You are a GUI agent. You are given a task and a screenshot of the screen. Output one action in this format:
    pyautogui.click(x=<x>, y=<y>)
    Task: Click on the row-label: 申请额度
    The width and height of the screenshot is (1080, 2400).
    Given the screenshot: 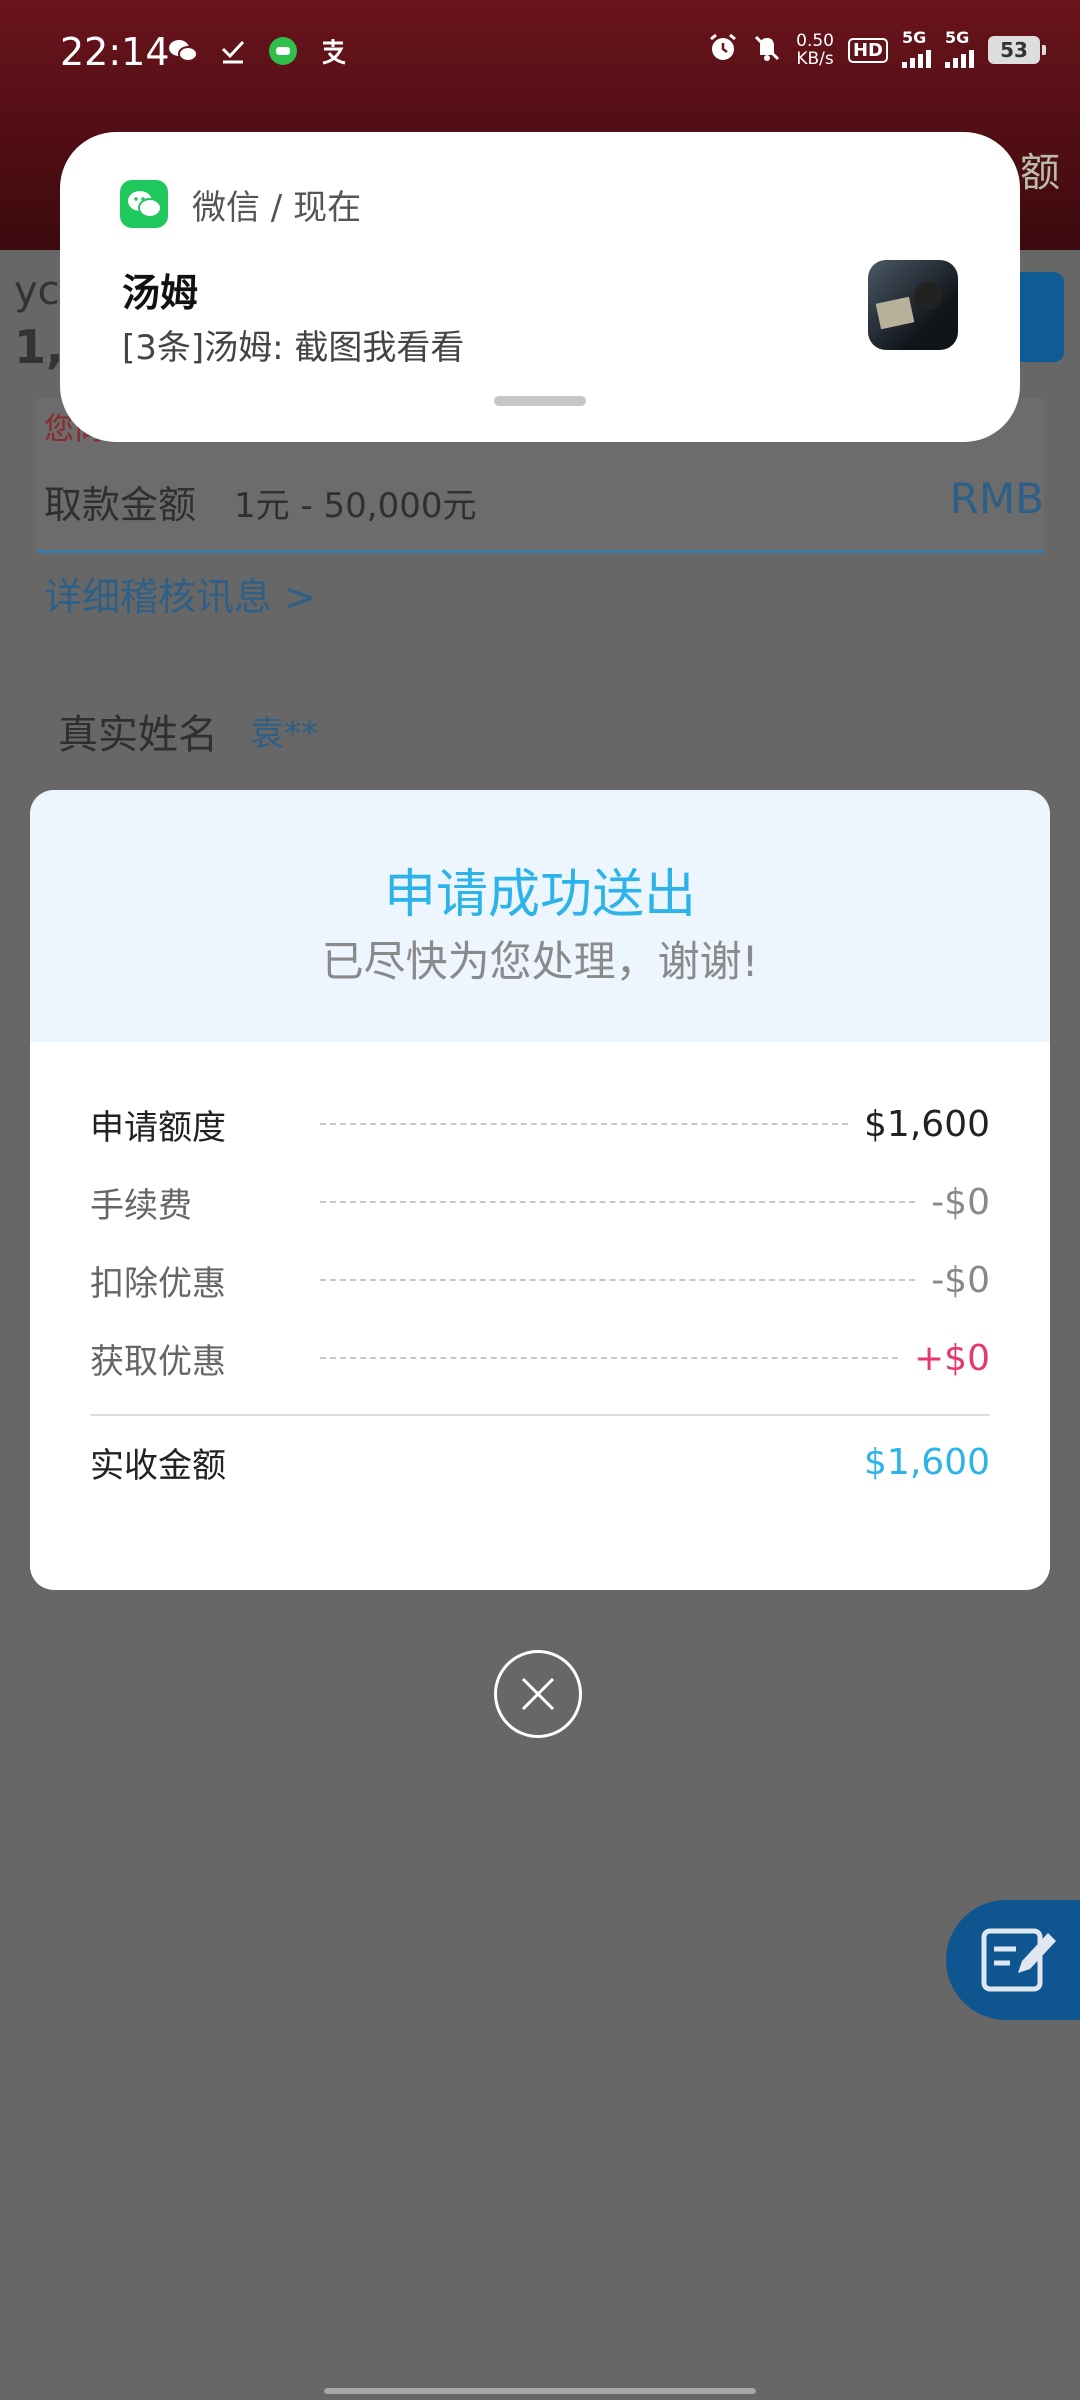 What is the action you would take?
    pyautogui.click(x=158, y=1127)
    